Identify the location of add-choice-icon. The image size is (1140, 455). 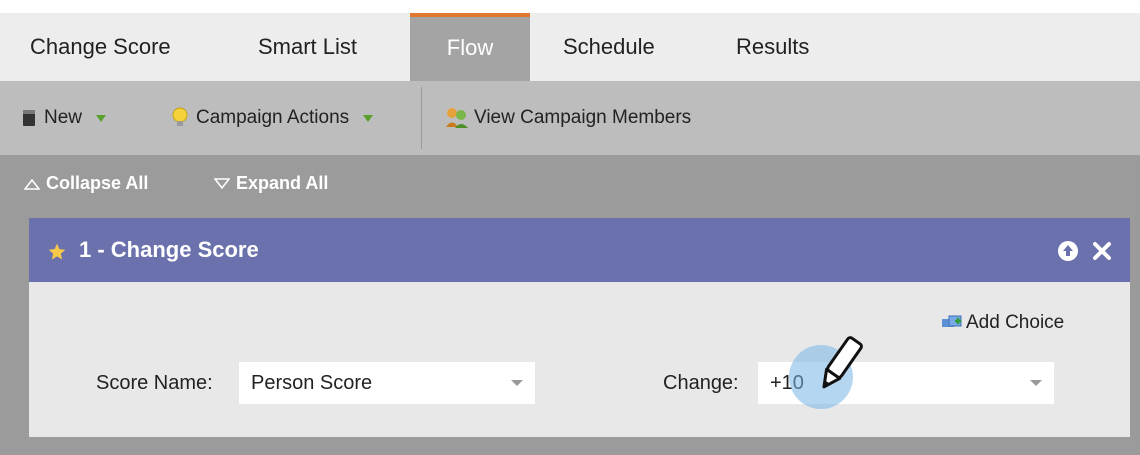
(952, 321).